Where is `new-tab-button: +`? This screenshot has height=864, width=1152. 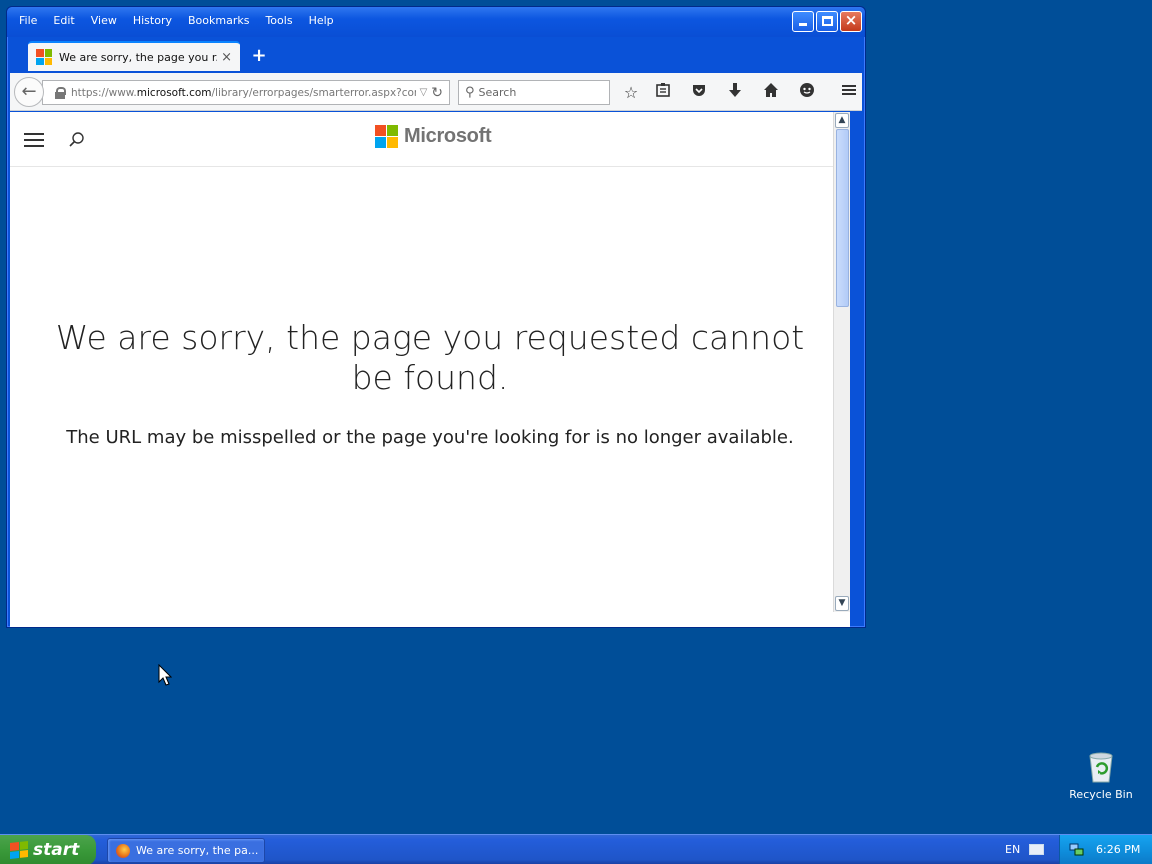
new-tab-button: + is located at coordinates (259, 55).